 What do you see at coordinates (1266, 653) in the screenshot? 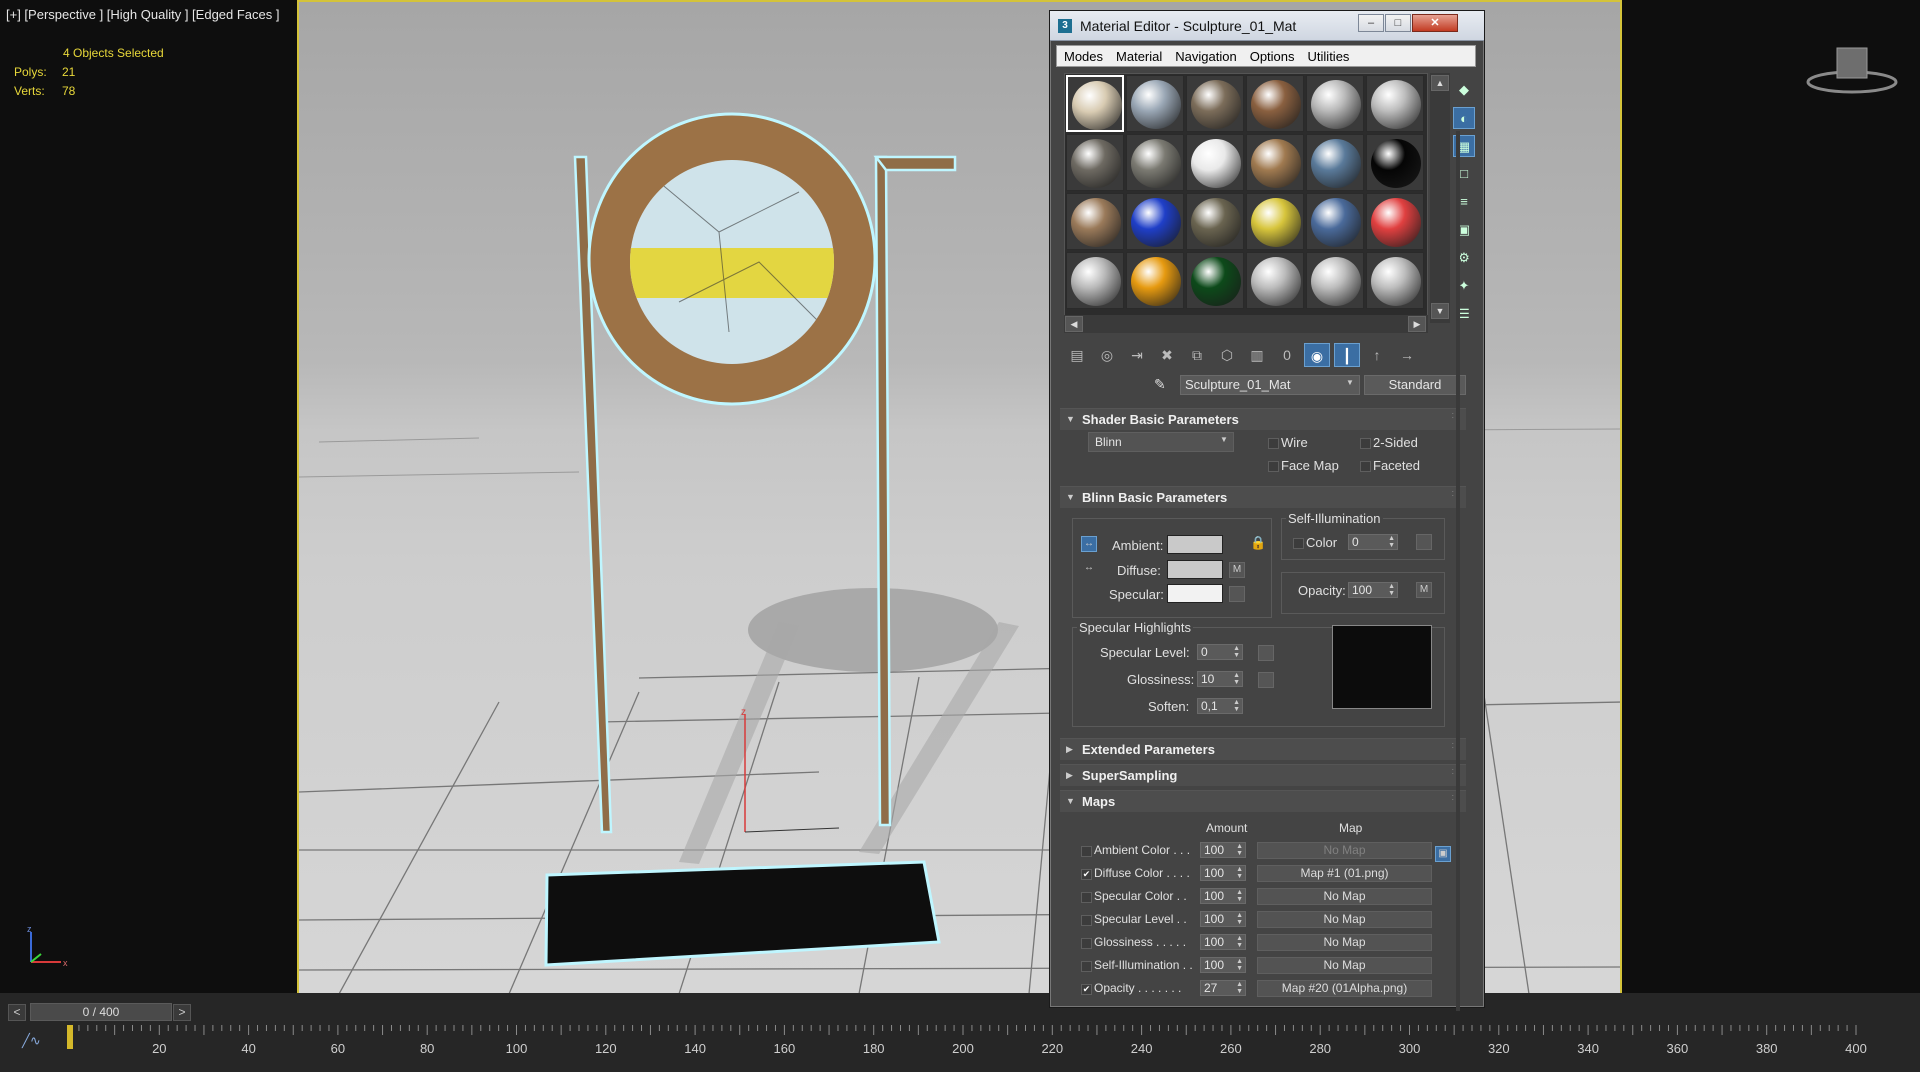
I see `specular-level-map-button` at bounding box center [1266, 653].